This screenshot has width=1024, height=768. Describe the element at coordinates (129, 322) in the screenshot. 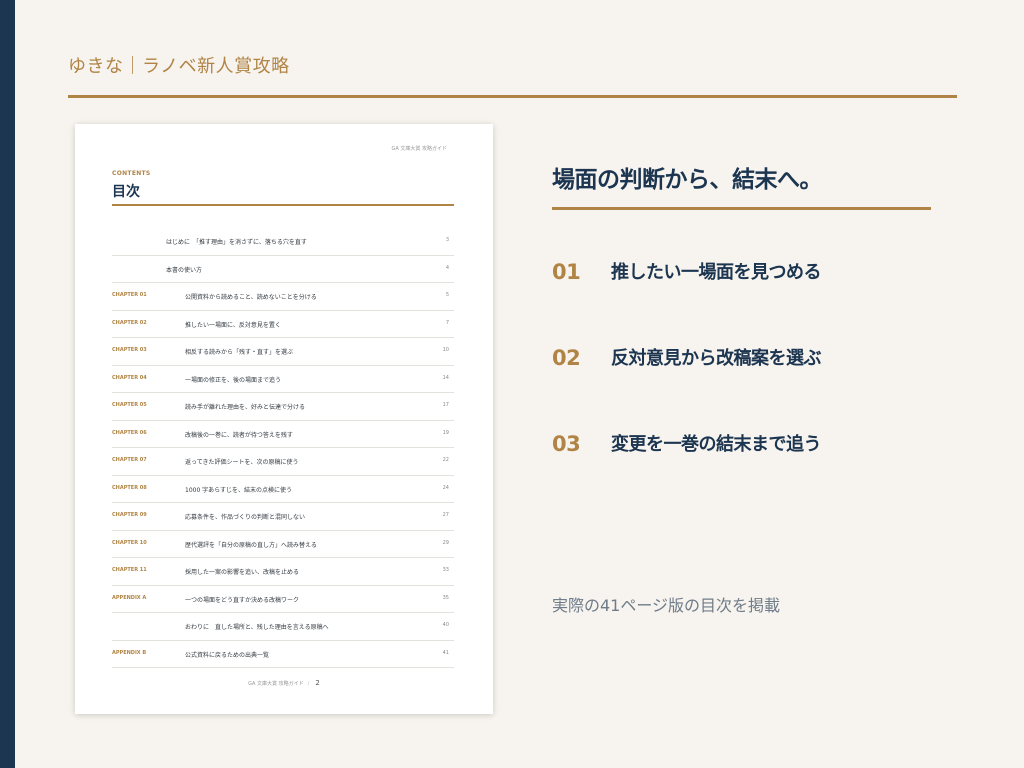

I see `toc-chapter-label: CHAPTER 02` at that location.